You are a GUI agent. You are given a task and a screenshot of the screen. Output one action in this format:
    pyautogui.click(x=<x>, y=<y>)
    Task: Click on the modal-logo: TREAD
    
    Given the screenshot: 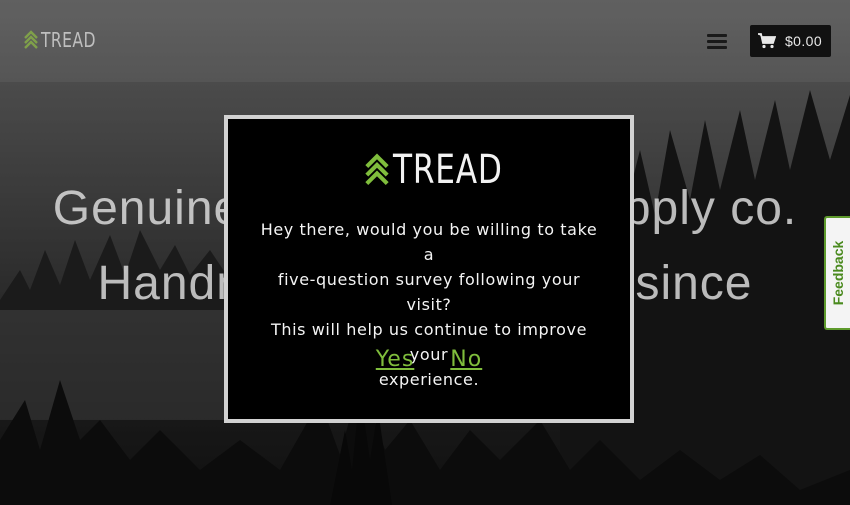 What is the action you would take?
    pyautogui.click(x=429, y=170)
    